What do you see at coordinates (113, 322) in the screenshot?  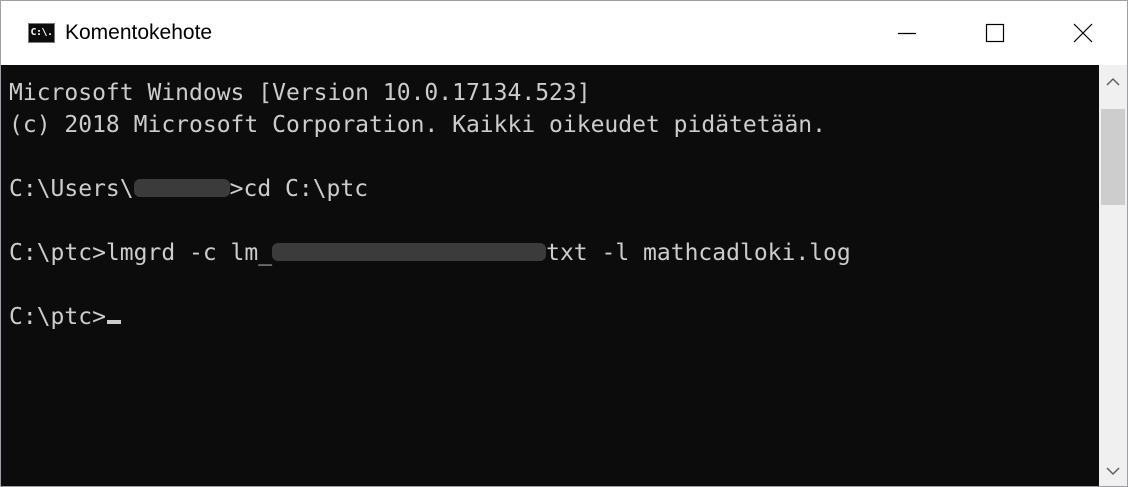 I see `text-cursor` at bounding box center [113, 322].